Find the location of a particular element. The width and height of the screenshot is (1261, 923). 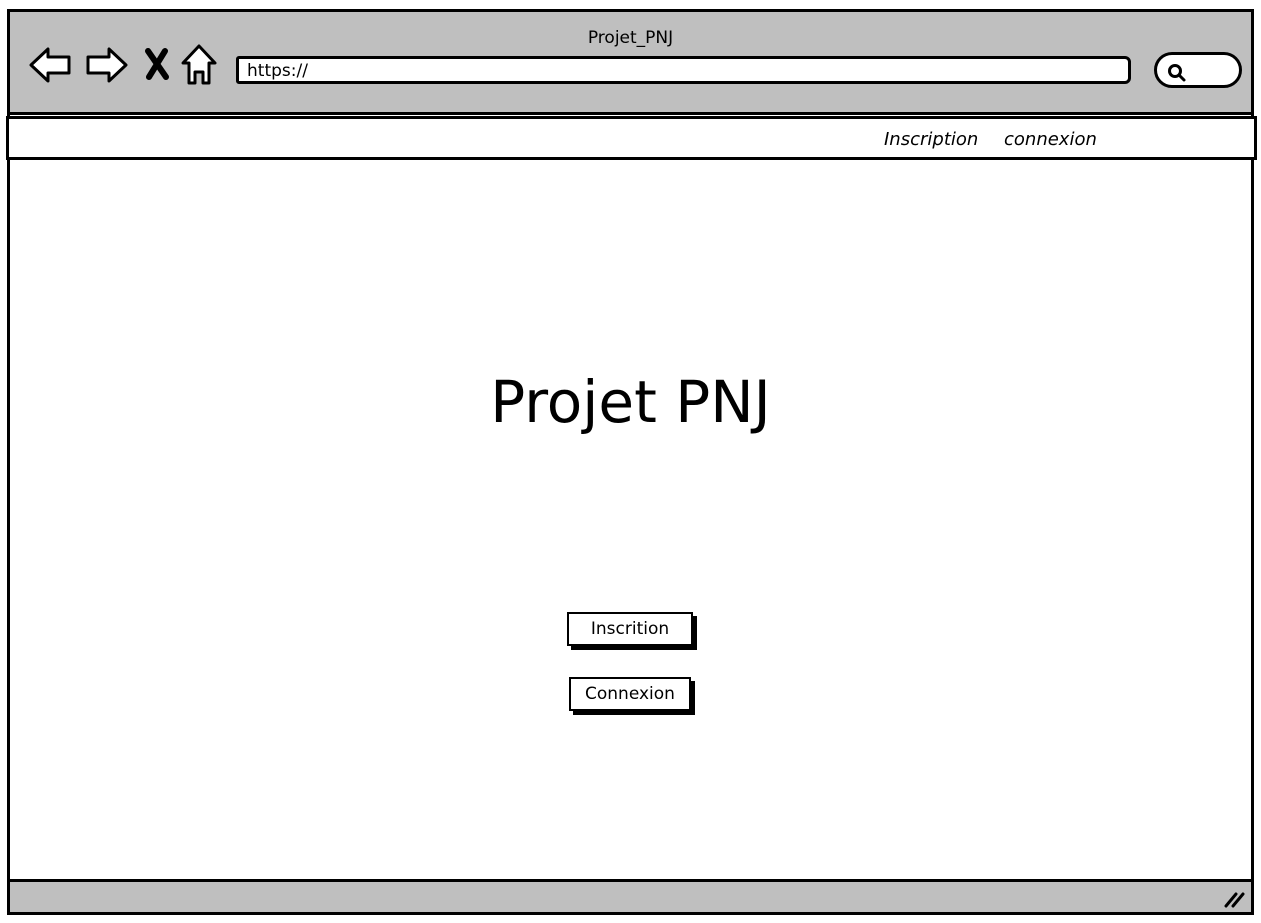

browser-search-field is located at coordinates (1198, 70).